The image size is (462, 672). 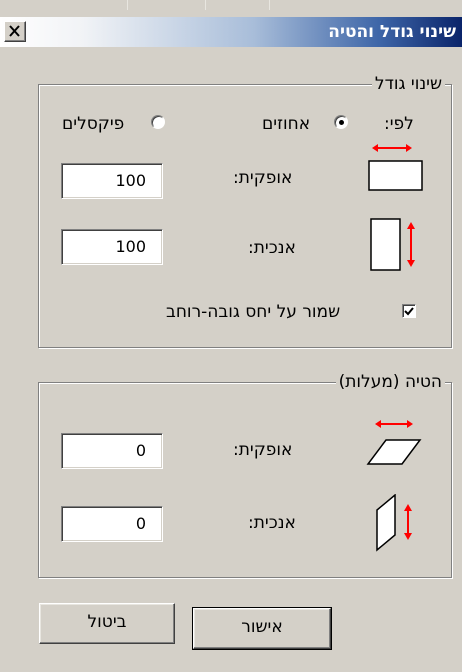 What do you see at coordinates (394, 523) in the screenshot?
I see `vertical-skew-icon` at bounding box center [394, 523].